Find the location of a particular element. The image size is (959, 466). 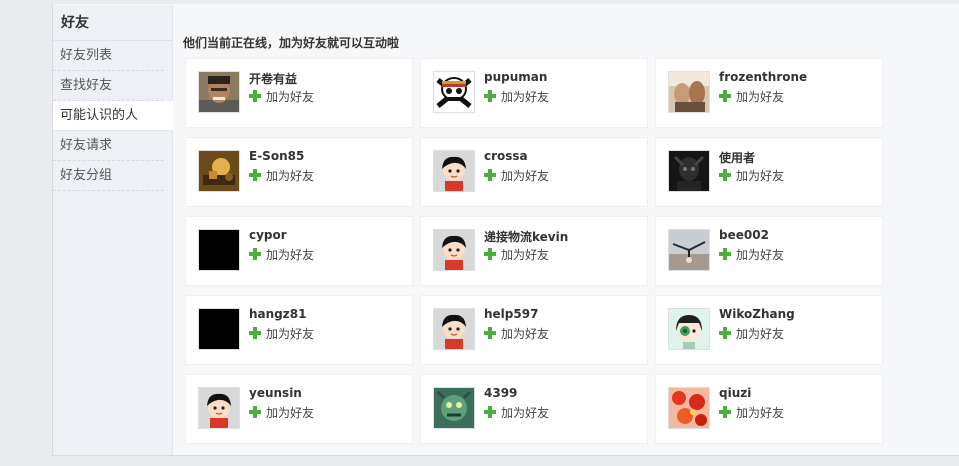

sidebar-title: 好友 is located at coordinates (112, 23).